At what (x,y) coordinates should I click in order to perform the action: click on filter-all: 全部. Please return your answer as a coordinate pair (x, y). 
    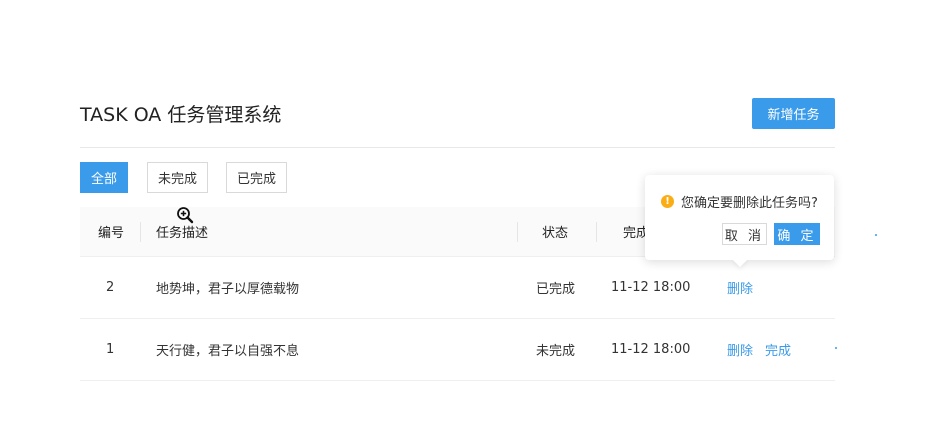
    Looking at the image, I should click on (104, 177).